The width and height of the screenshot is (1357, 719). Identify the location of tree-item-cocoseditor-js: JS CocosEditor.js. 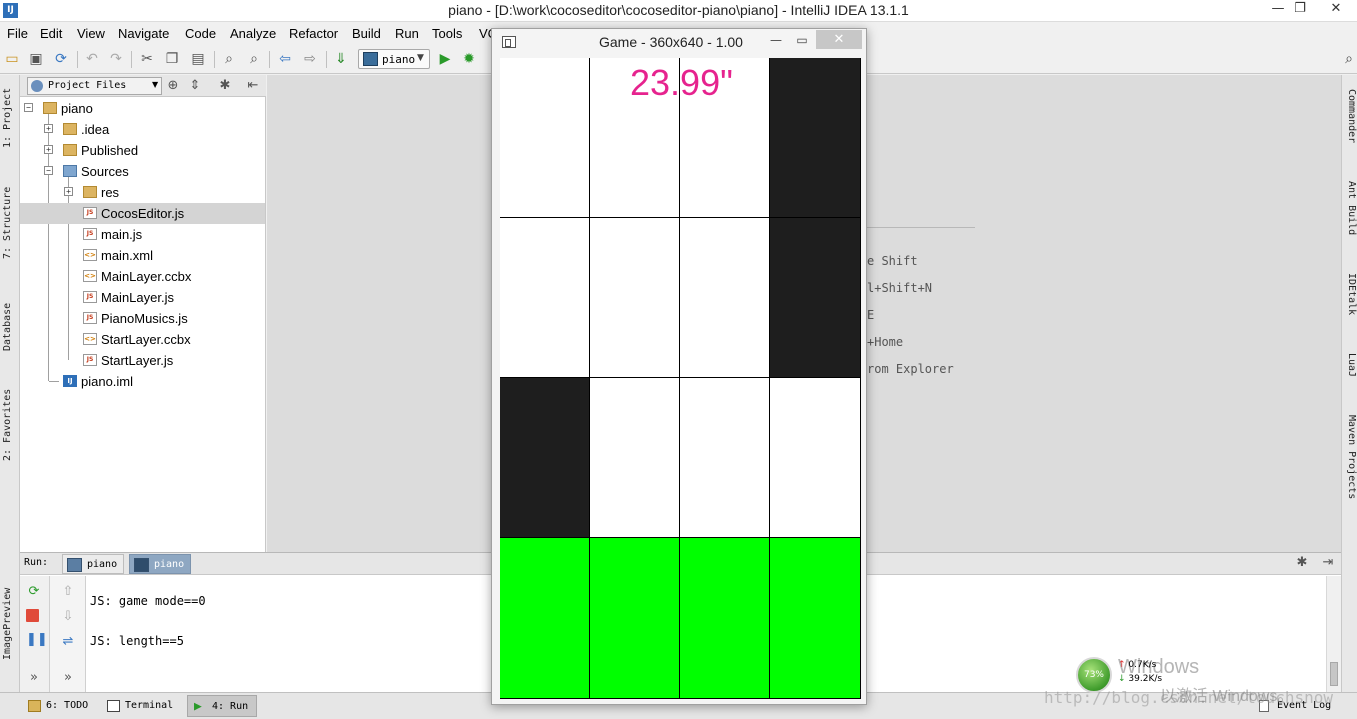
(142, 213).